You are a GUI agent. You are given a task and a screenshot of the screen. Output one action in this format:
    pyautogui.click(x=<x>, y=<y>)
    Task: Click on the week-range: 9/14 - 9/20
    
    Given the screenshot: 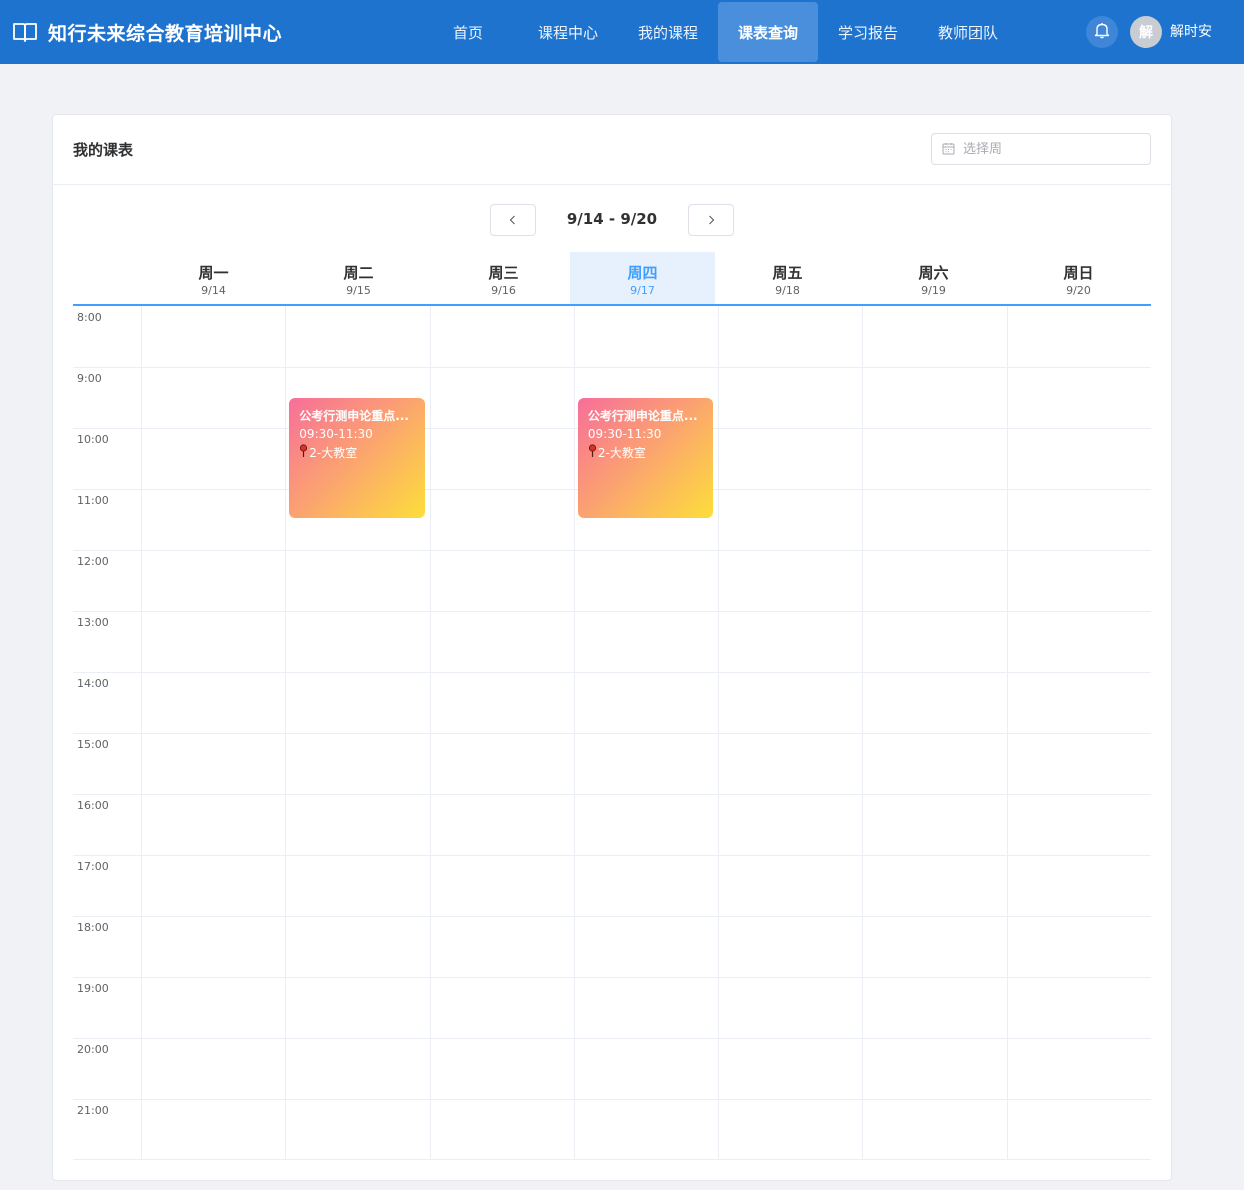 What is the action you would take?
    pyautogui.click(x=612, y=219)
    